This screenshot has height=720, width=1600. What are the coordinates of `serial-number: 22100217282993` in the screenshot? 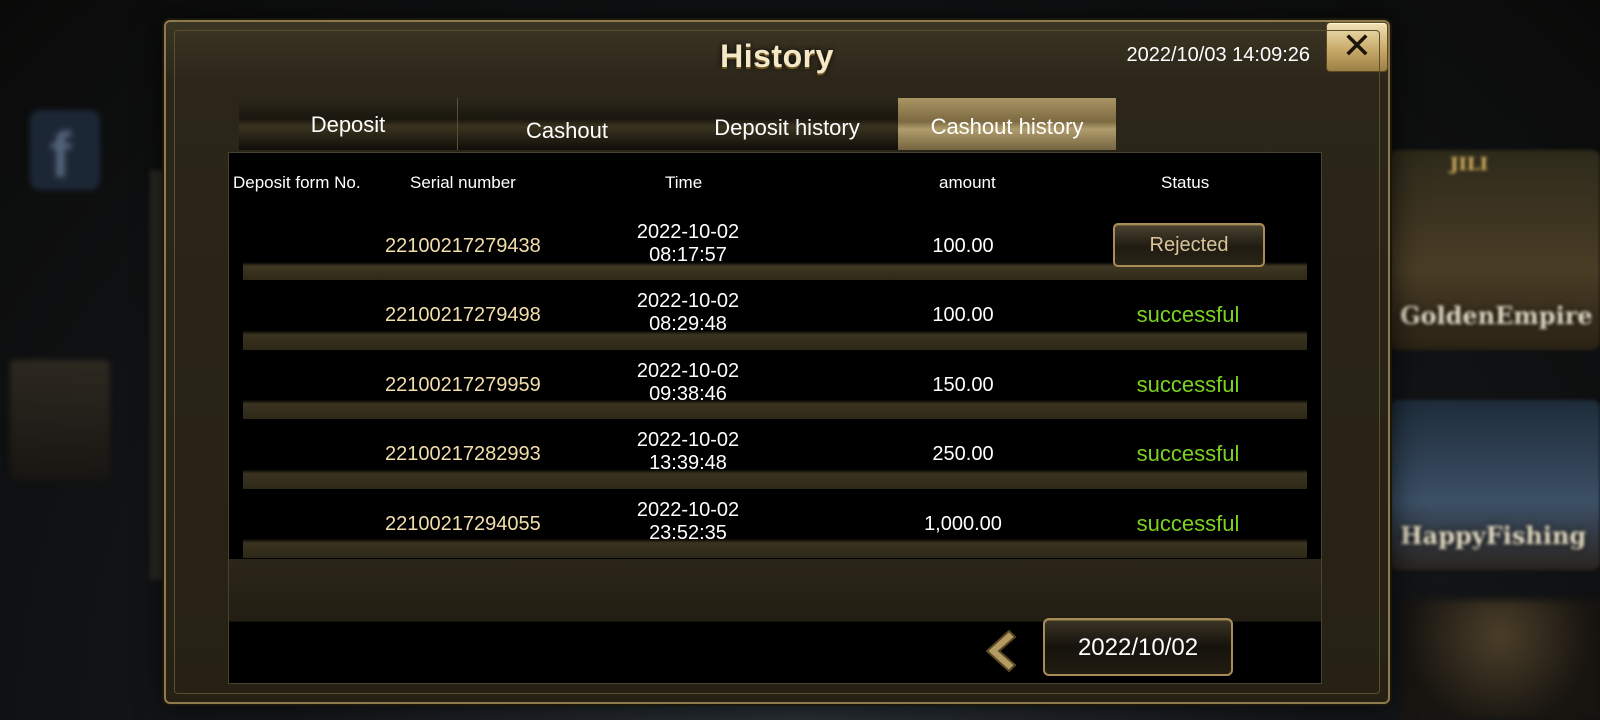 It's located at (463, 454).